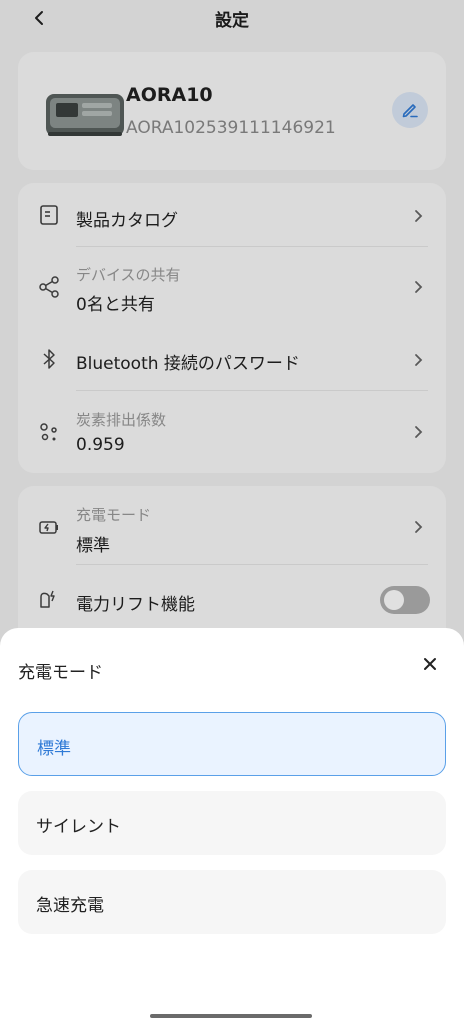  I want to click on option-label: 標準, so click(54, 749).